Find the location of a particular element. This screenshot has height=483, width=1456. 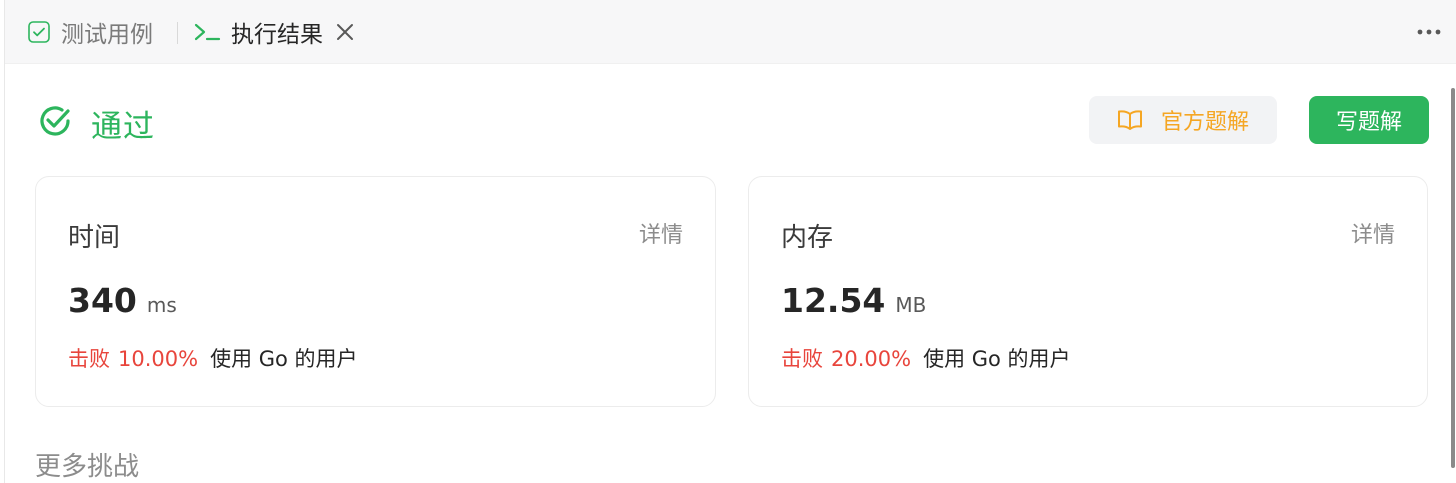

memory-beat-line: 击败 20.00% 使用 Go 的用户 is located at coordinates (926, 358).